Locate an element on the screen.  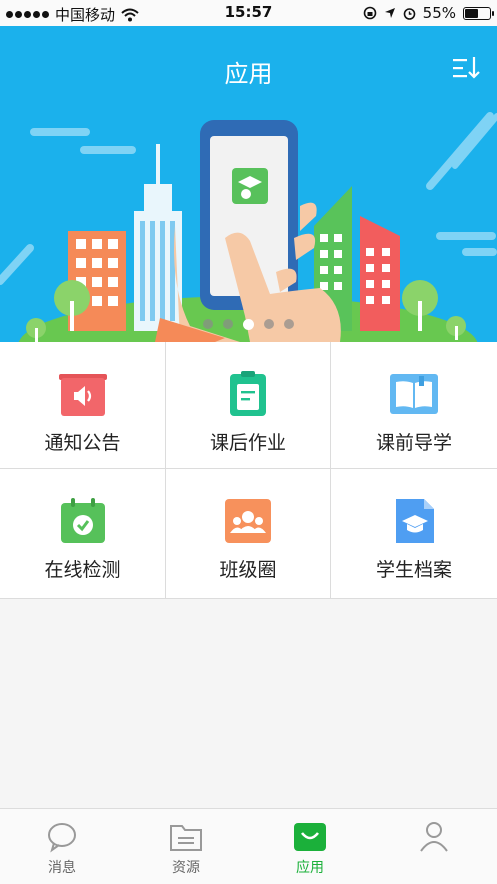
page-title: 应用 is located at coordinates (248, 74).